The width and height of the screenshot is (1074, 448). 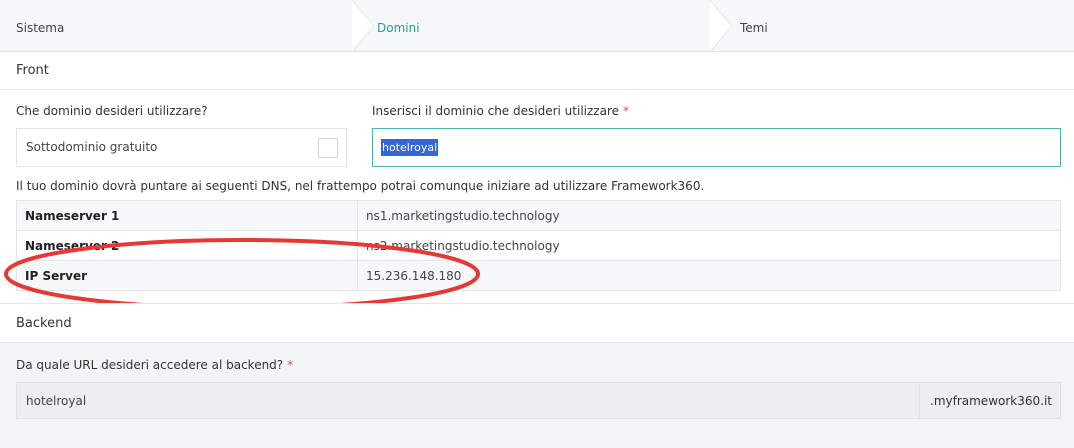 I want to click on dns-value: 15.236.148.180, so click(x=709, y=275).